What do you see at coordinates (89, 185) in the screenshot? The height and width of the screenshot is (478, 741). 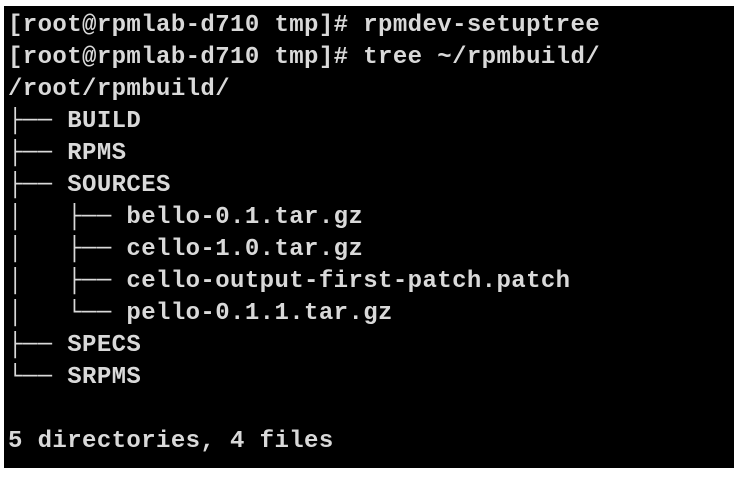 I see `tree-item-sources: ├── SOURCES` at bounding box center [89, 185].